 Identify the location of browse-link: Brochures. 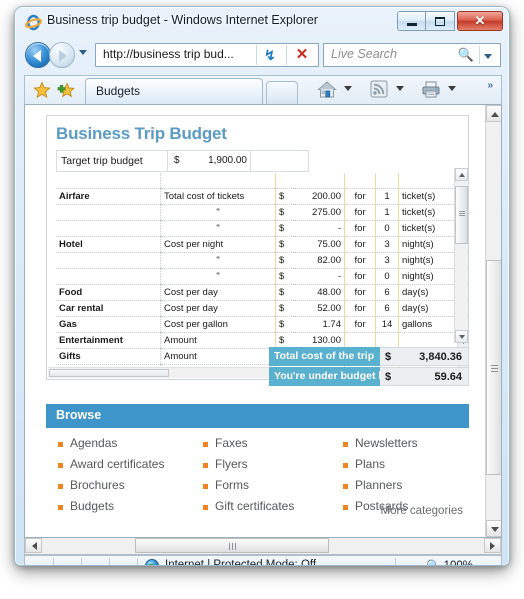
(126, 488).